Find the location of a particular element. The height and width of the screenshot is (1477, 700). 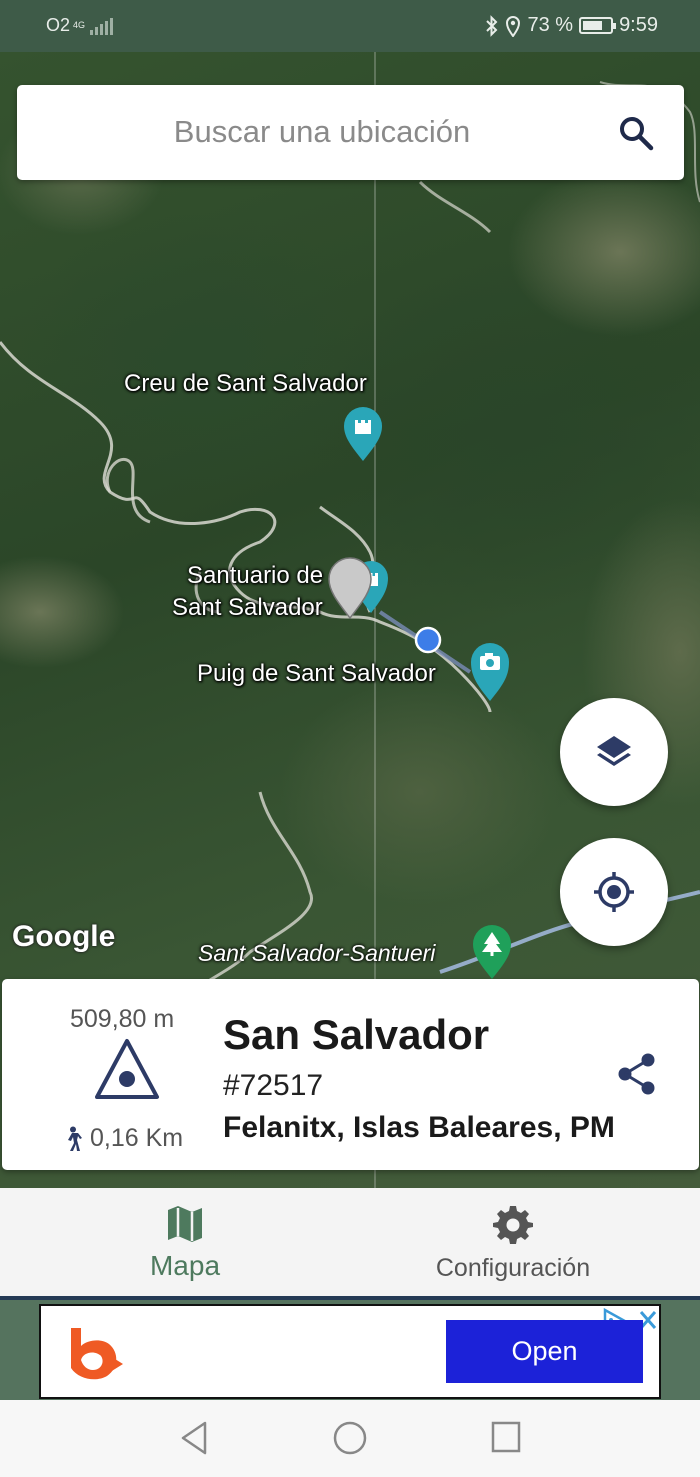

distance-row: 0,16 Km is located at coordinates (122, 1138).